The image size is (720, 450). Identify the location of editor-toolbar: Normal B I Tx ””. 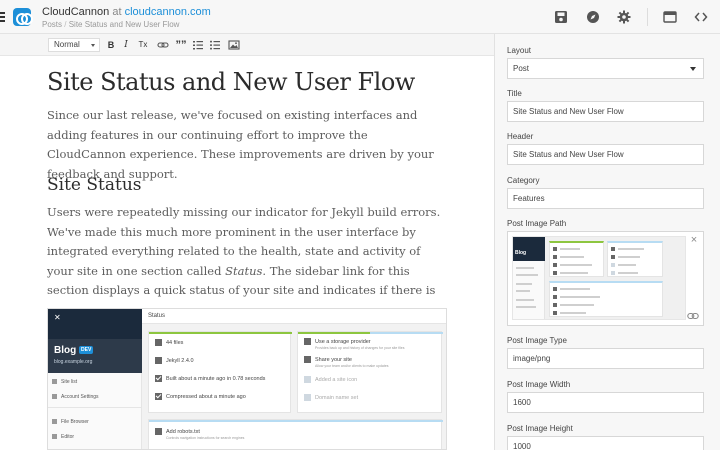
(247, 45).